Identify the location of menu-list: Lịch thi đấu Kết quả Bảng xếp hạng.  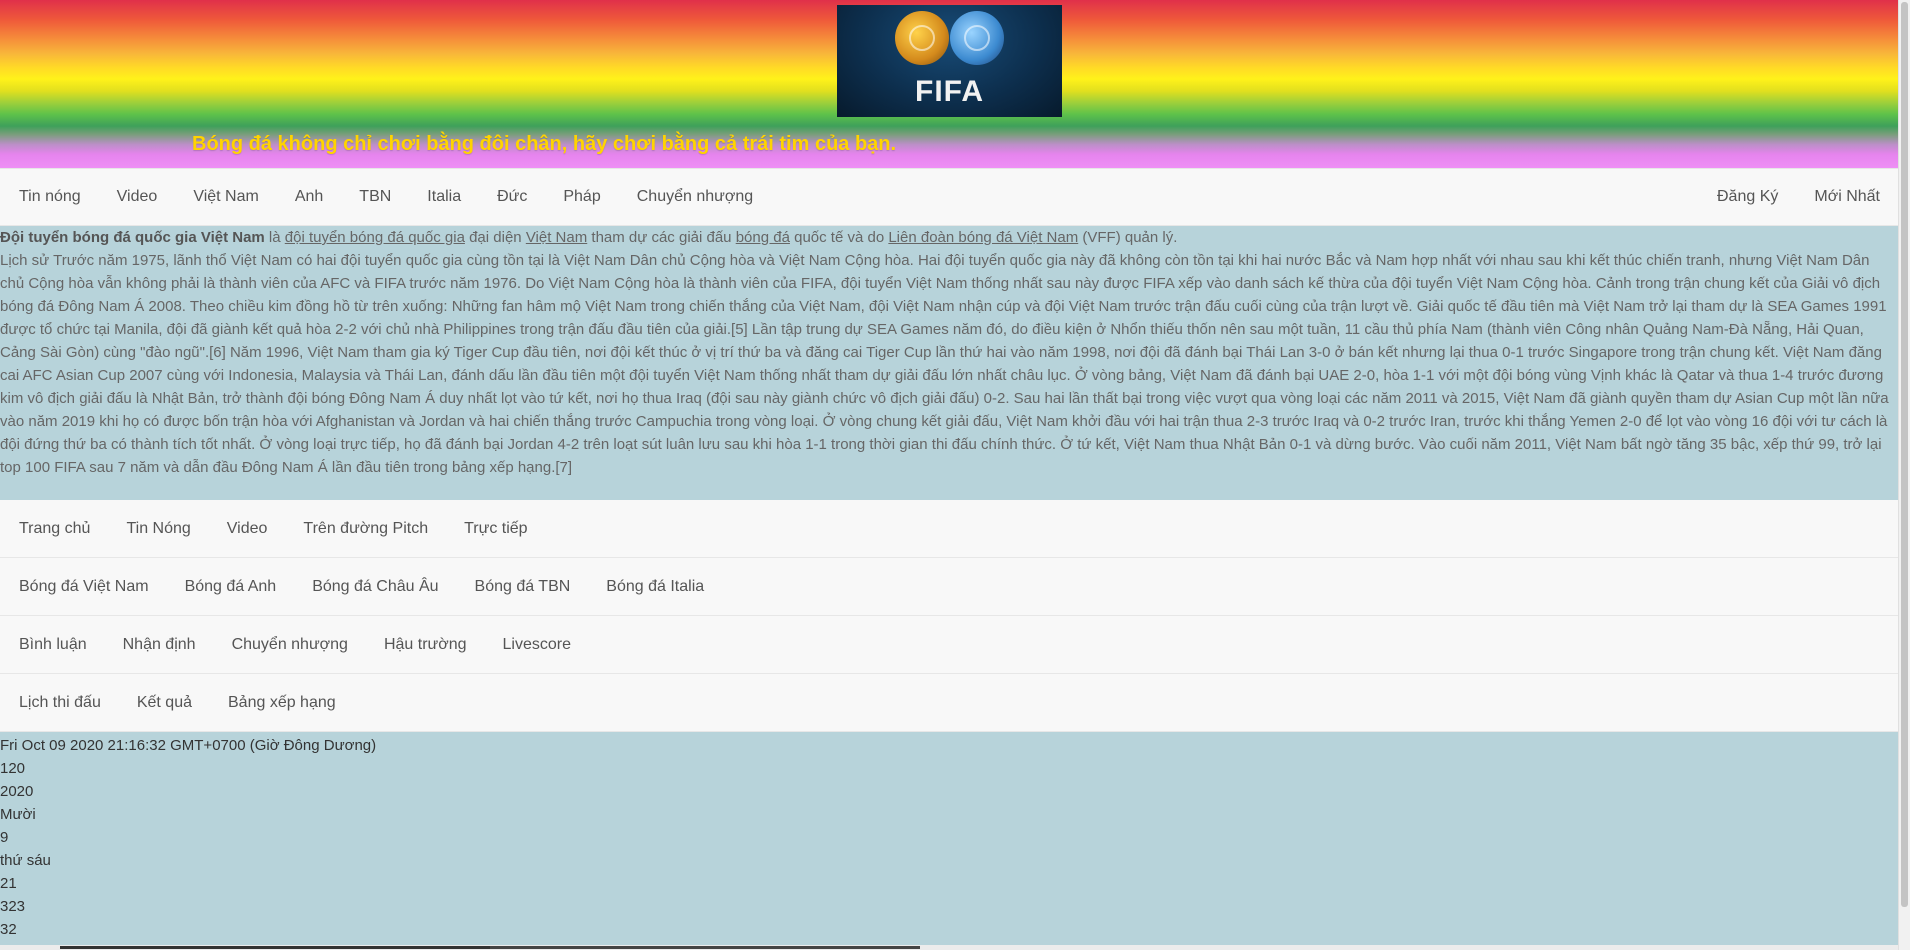
(177, 703).